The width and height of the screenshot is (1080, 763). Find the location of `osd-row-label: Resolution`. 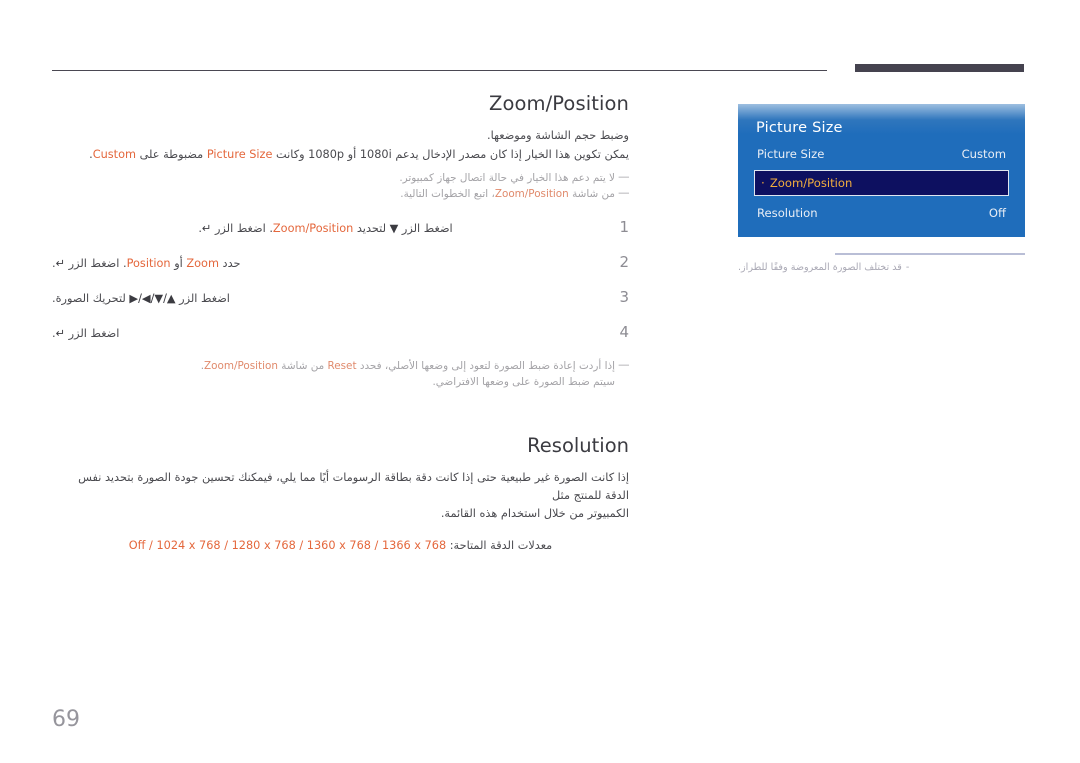

osd-row-label: Resolution is located at coordinates (787, 212).